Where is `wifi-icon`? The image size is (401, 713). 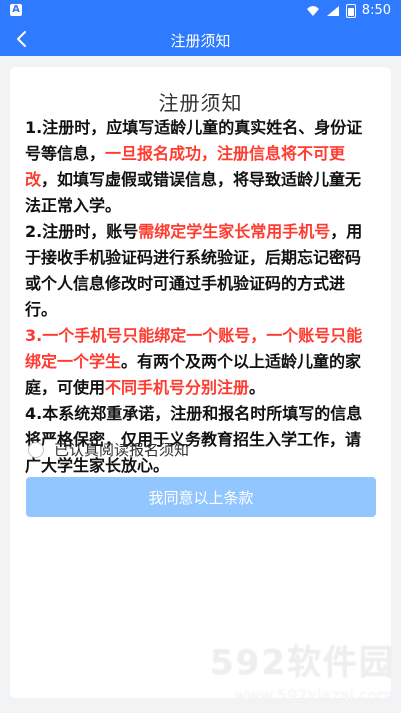
wifi-icon is located at coordinates (312, 10).